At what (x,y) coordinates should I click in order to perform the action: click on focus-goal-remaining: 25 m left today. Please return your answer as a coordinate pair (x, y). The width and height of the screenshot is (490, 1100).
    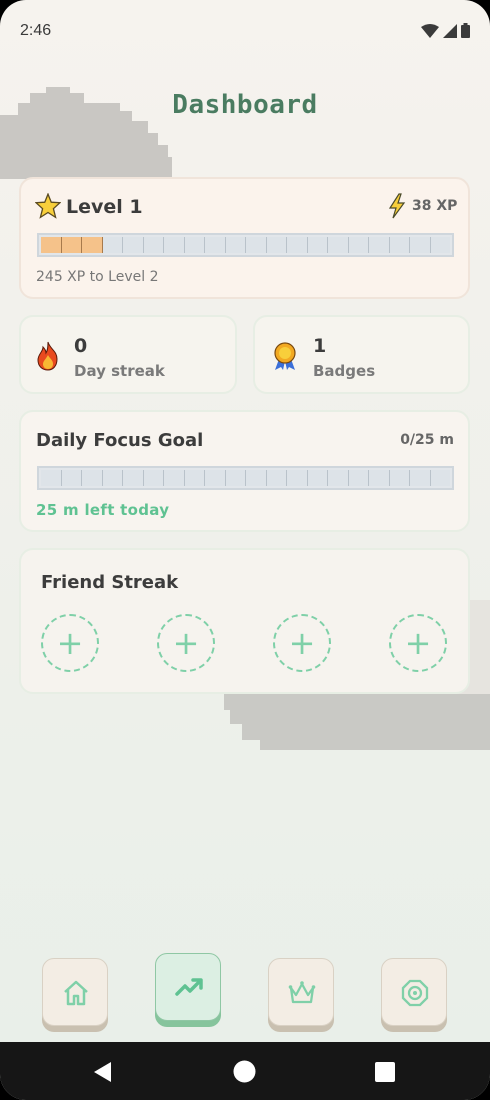
    Looking at the image, I should click on (103, 510).